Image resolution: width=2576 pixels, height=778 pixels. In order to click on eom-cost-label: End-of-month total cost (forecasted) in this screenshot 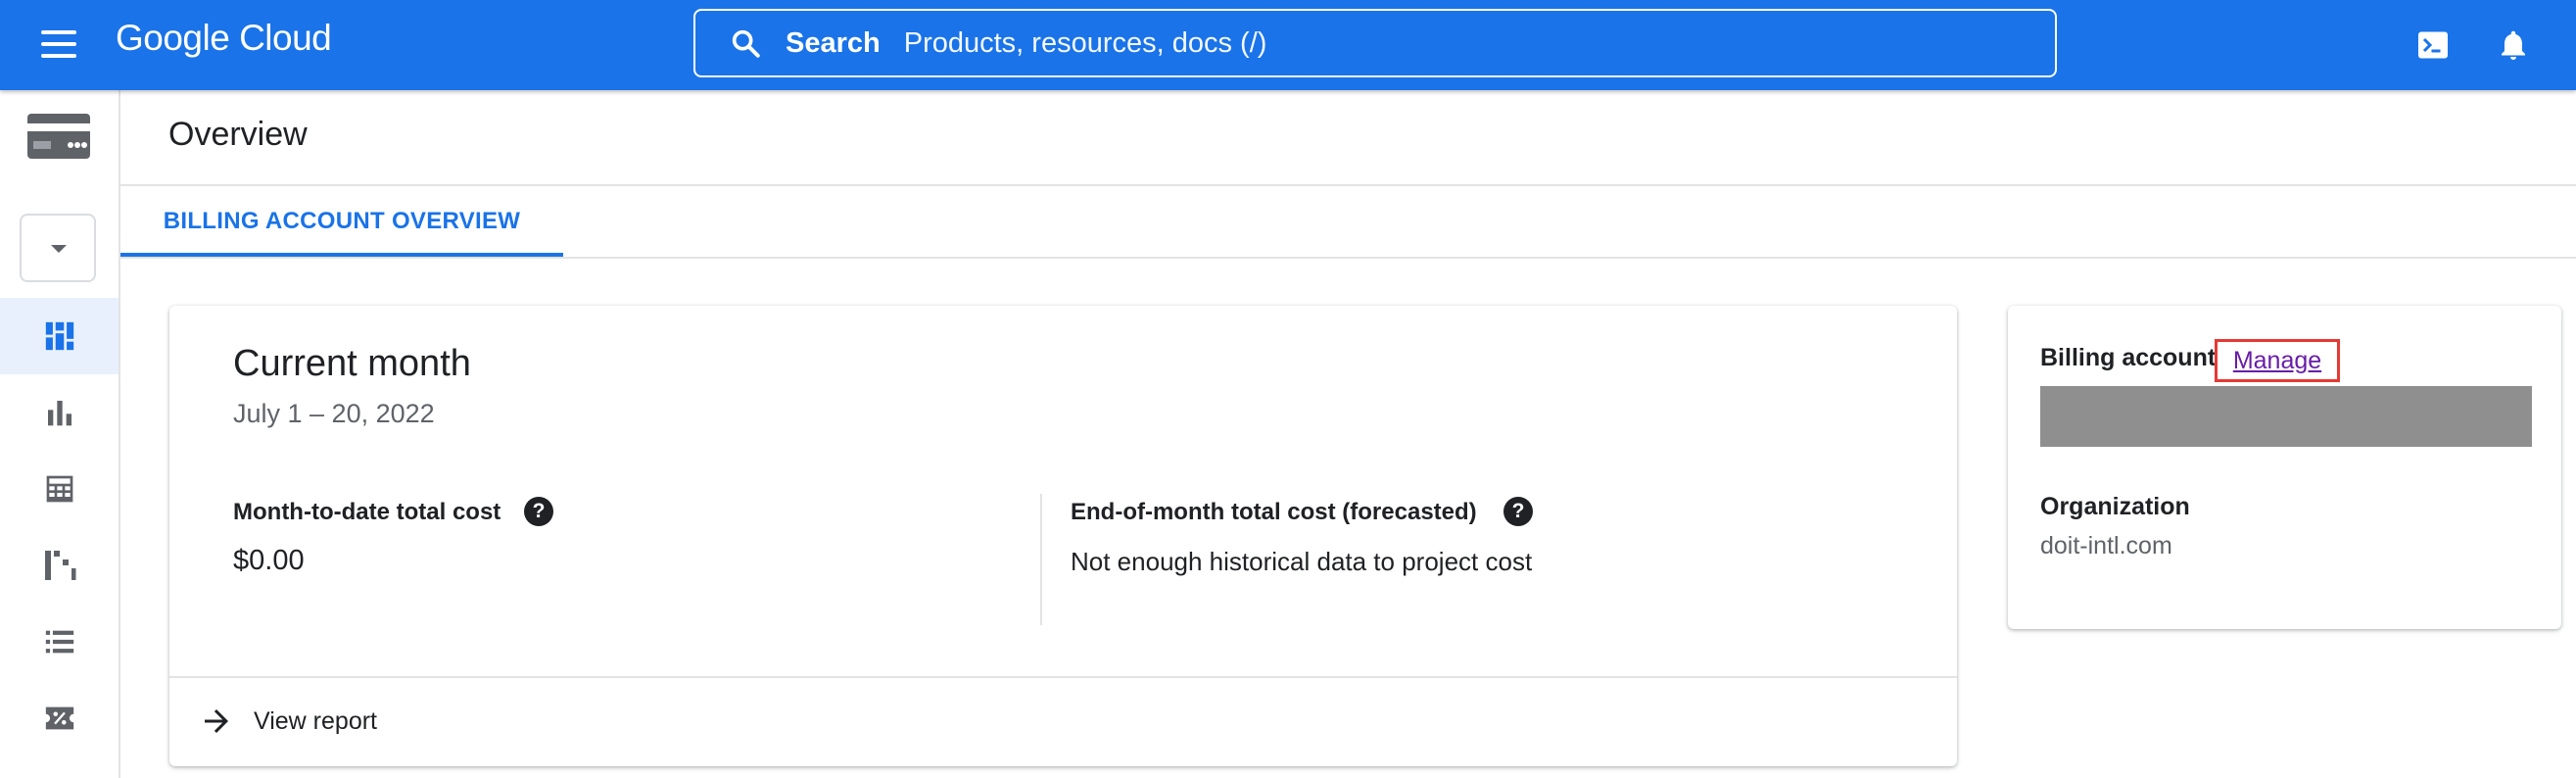, I will do `click(1274, 512)`.